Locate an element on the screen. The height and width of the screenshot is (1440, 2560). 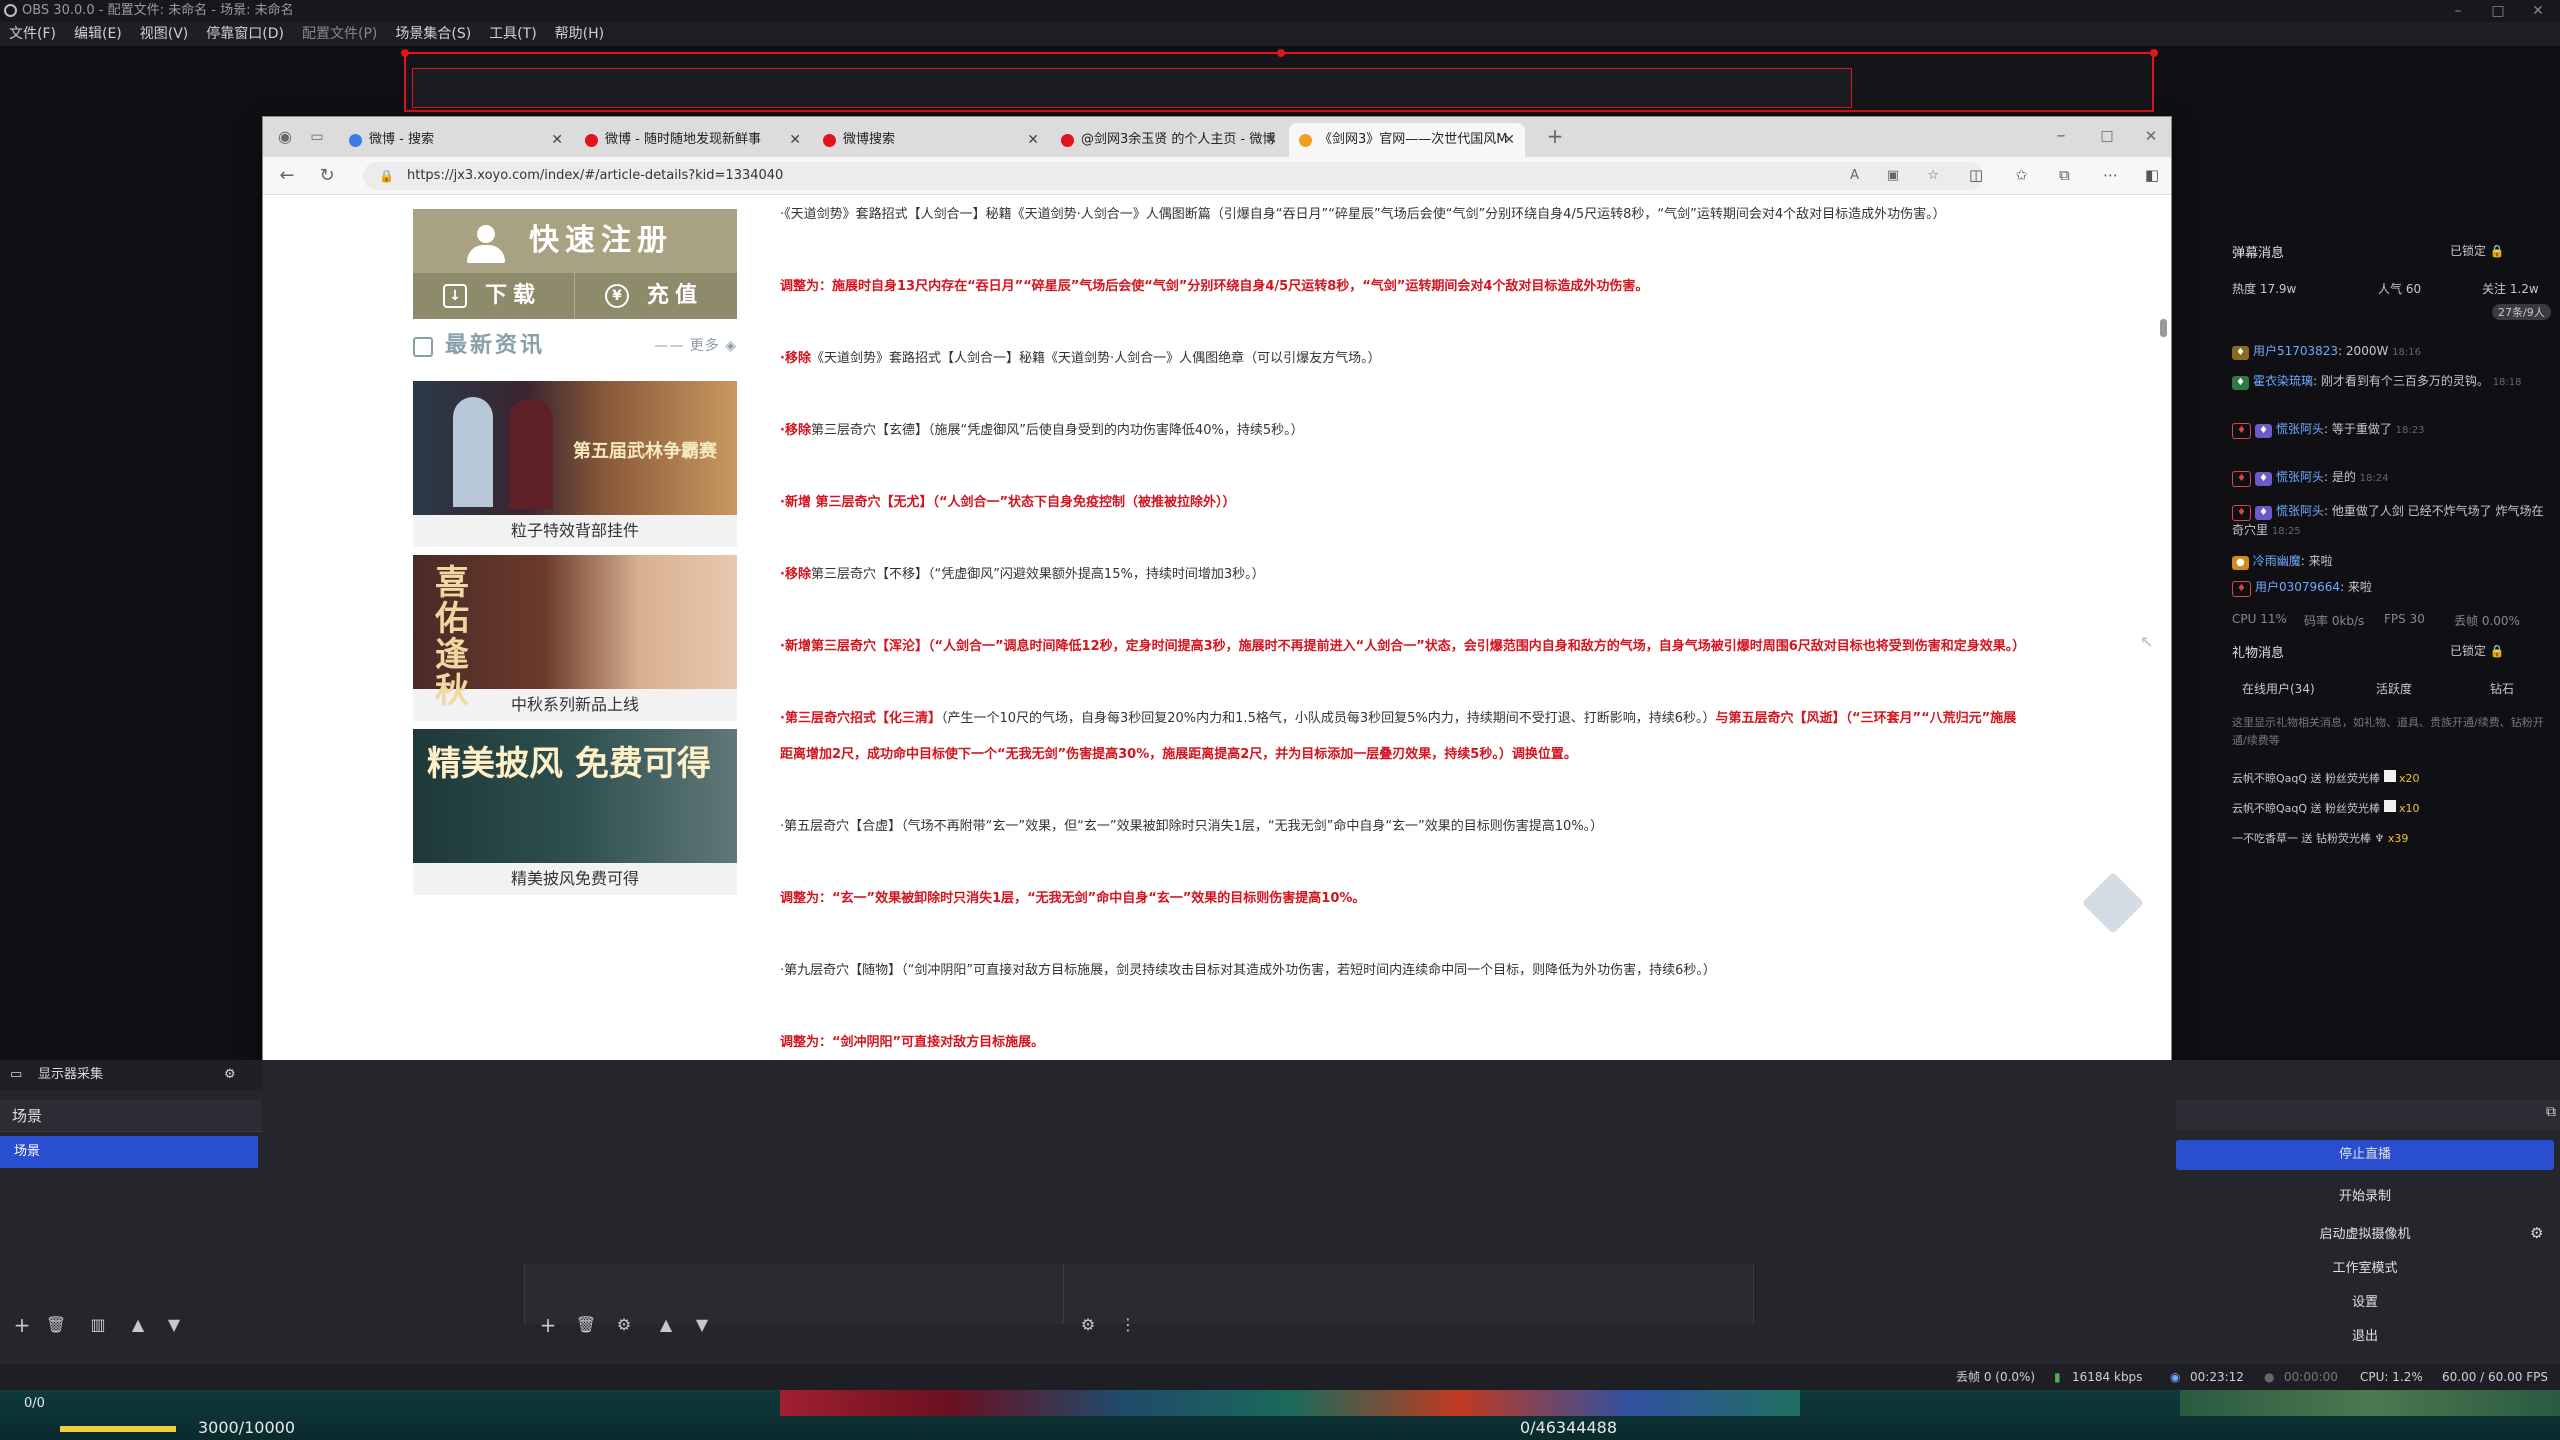
gift-lock-status: 已锁定 🔒 is located at coordinates (2477, 650).